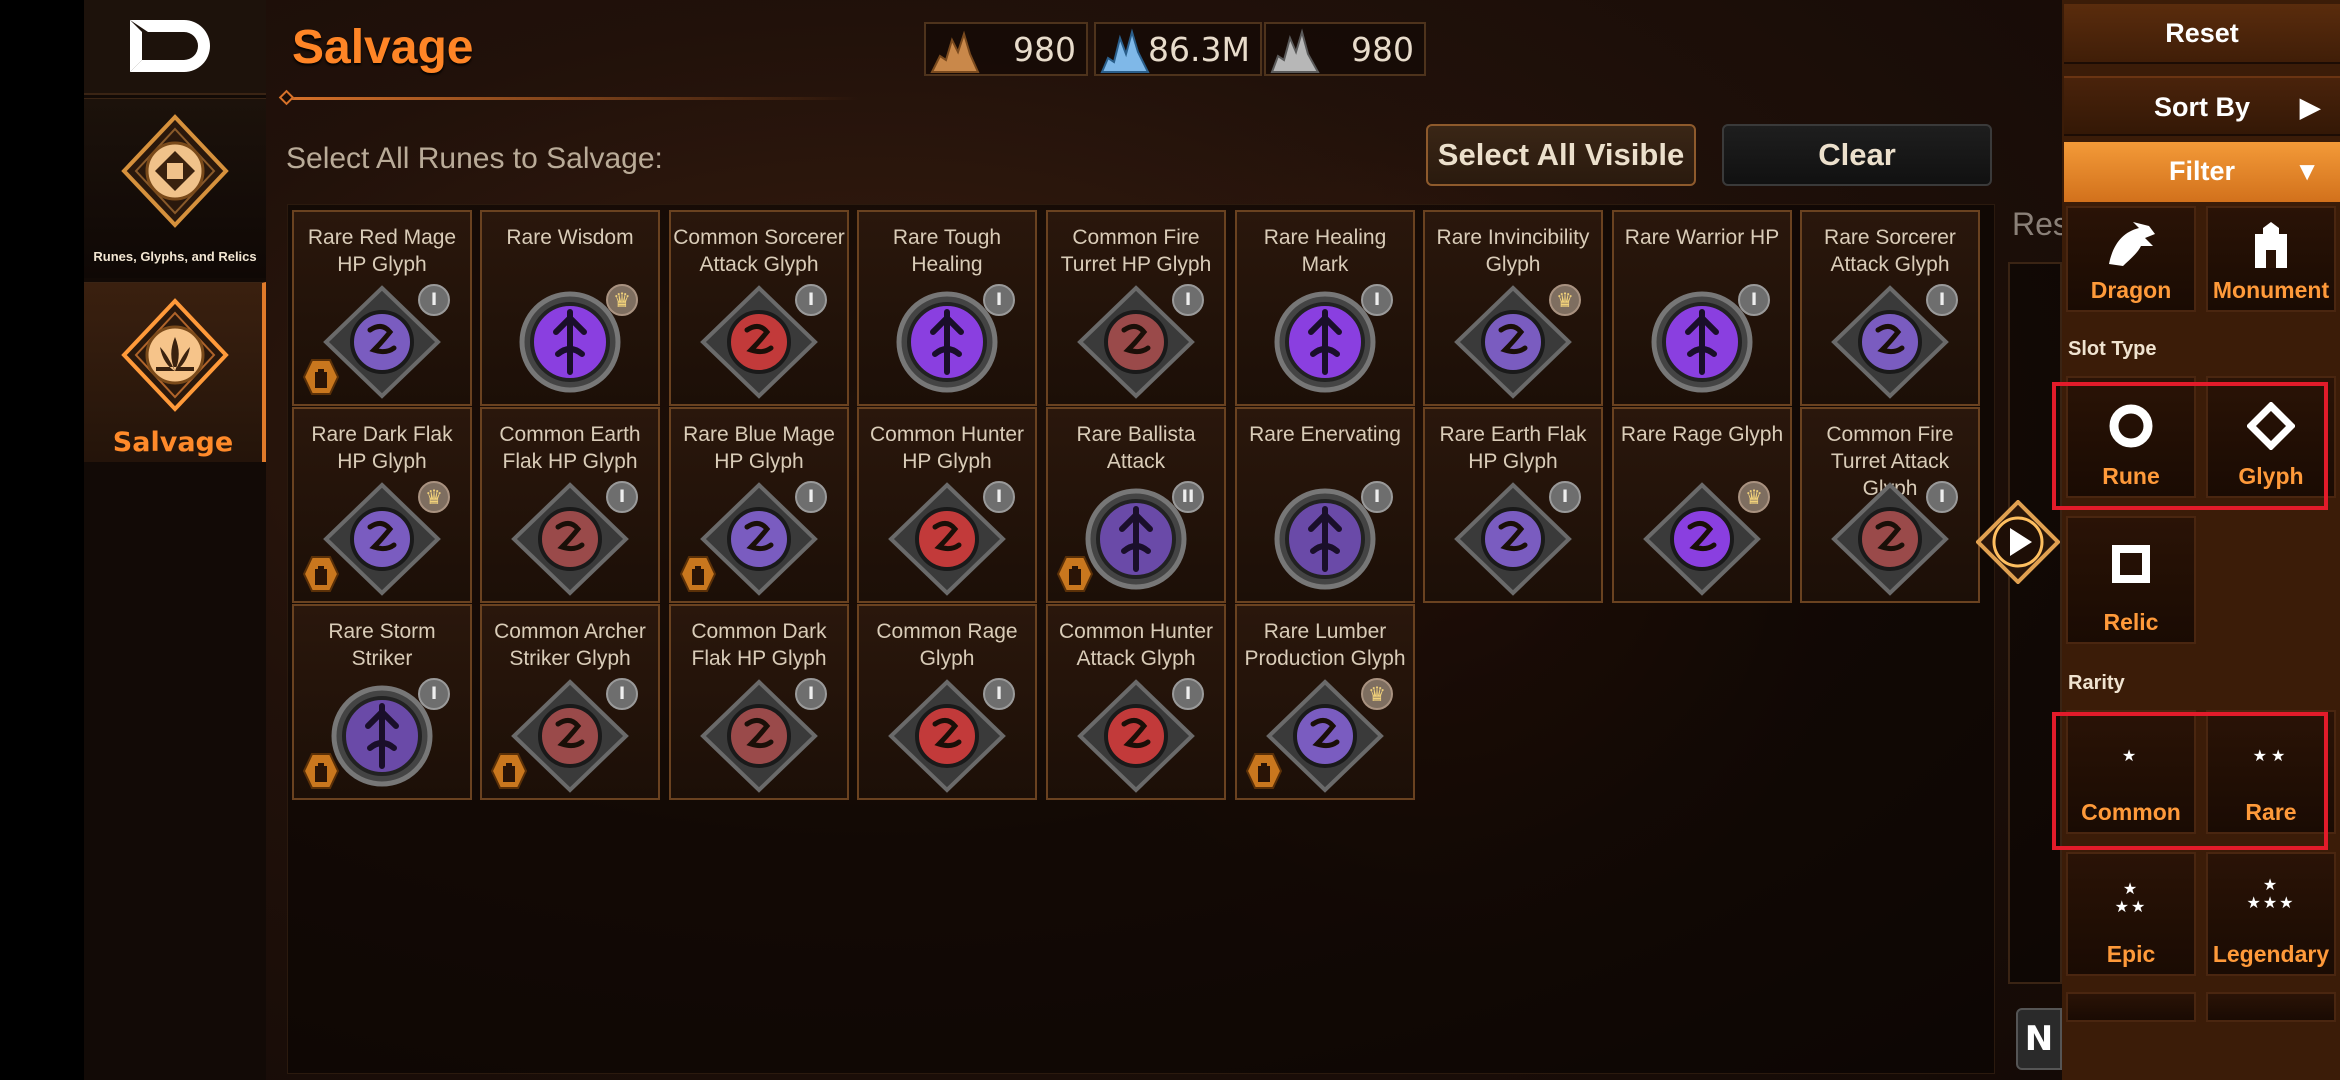 Image resolution: width=2340 pixels, height=1080 pixels. I want to click on rune-card-name: Rare Tough Healing, so click(947, 251).